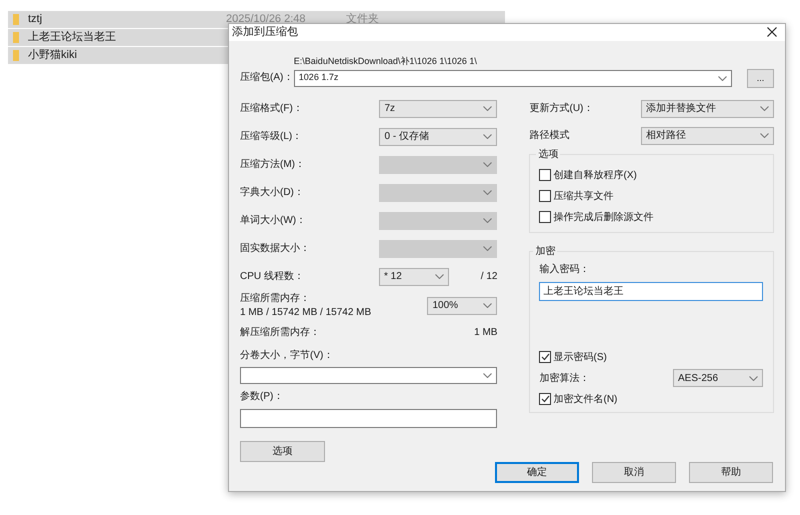  What do you see at coordinates (306, 313) in the screenshot?
I see `memory-usage: 1 MB / 15742 MB / 15742 MB` at bounding box center [306, 313].